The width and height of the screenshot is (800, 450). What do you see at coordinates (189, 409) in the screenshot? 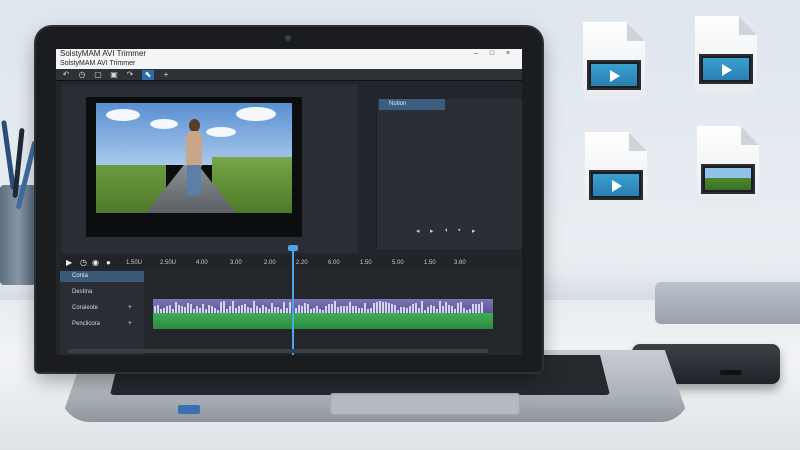
I see `laptop-sticker` at bounding box center [189, 409].